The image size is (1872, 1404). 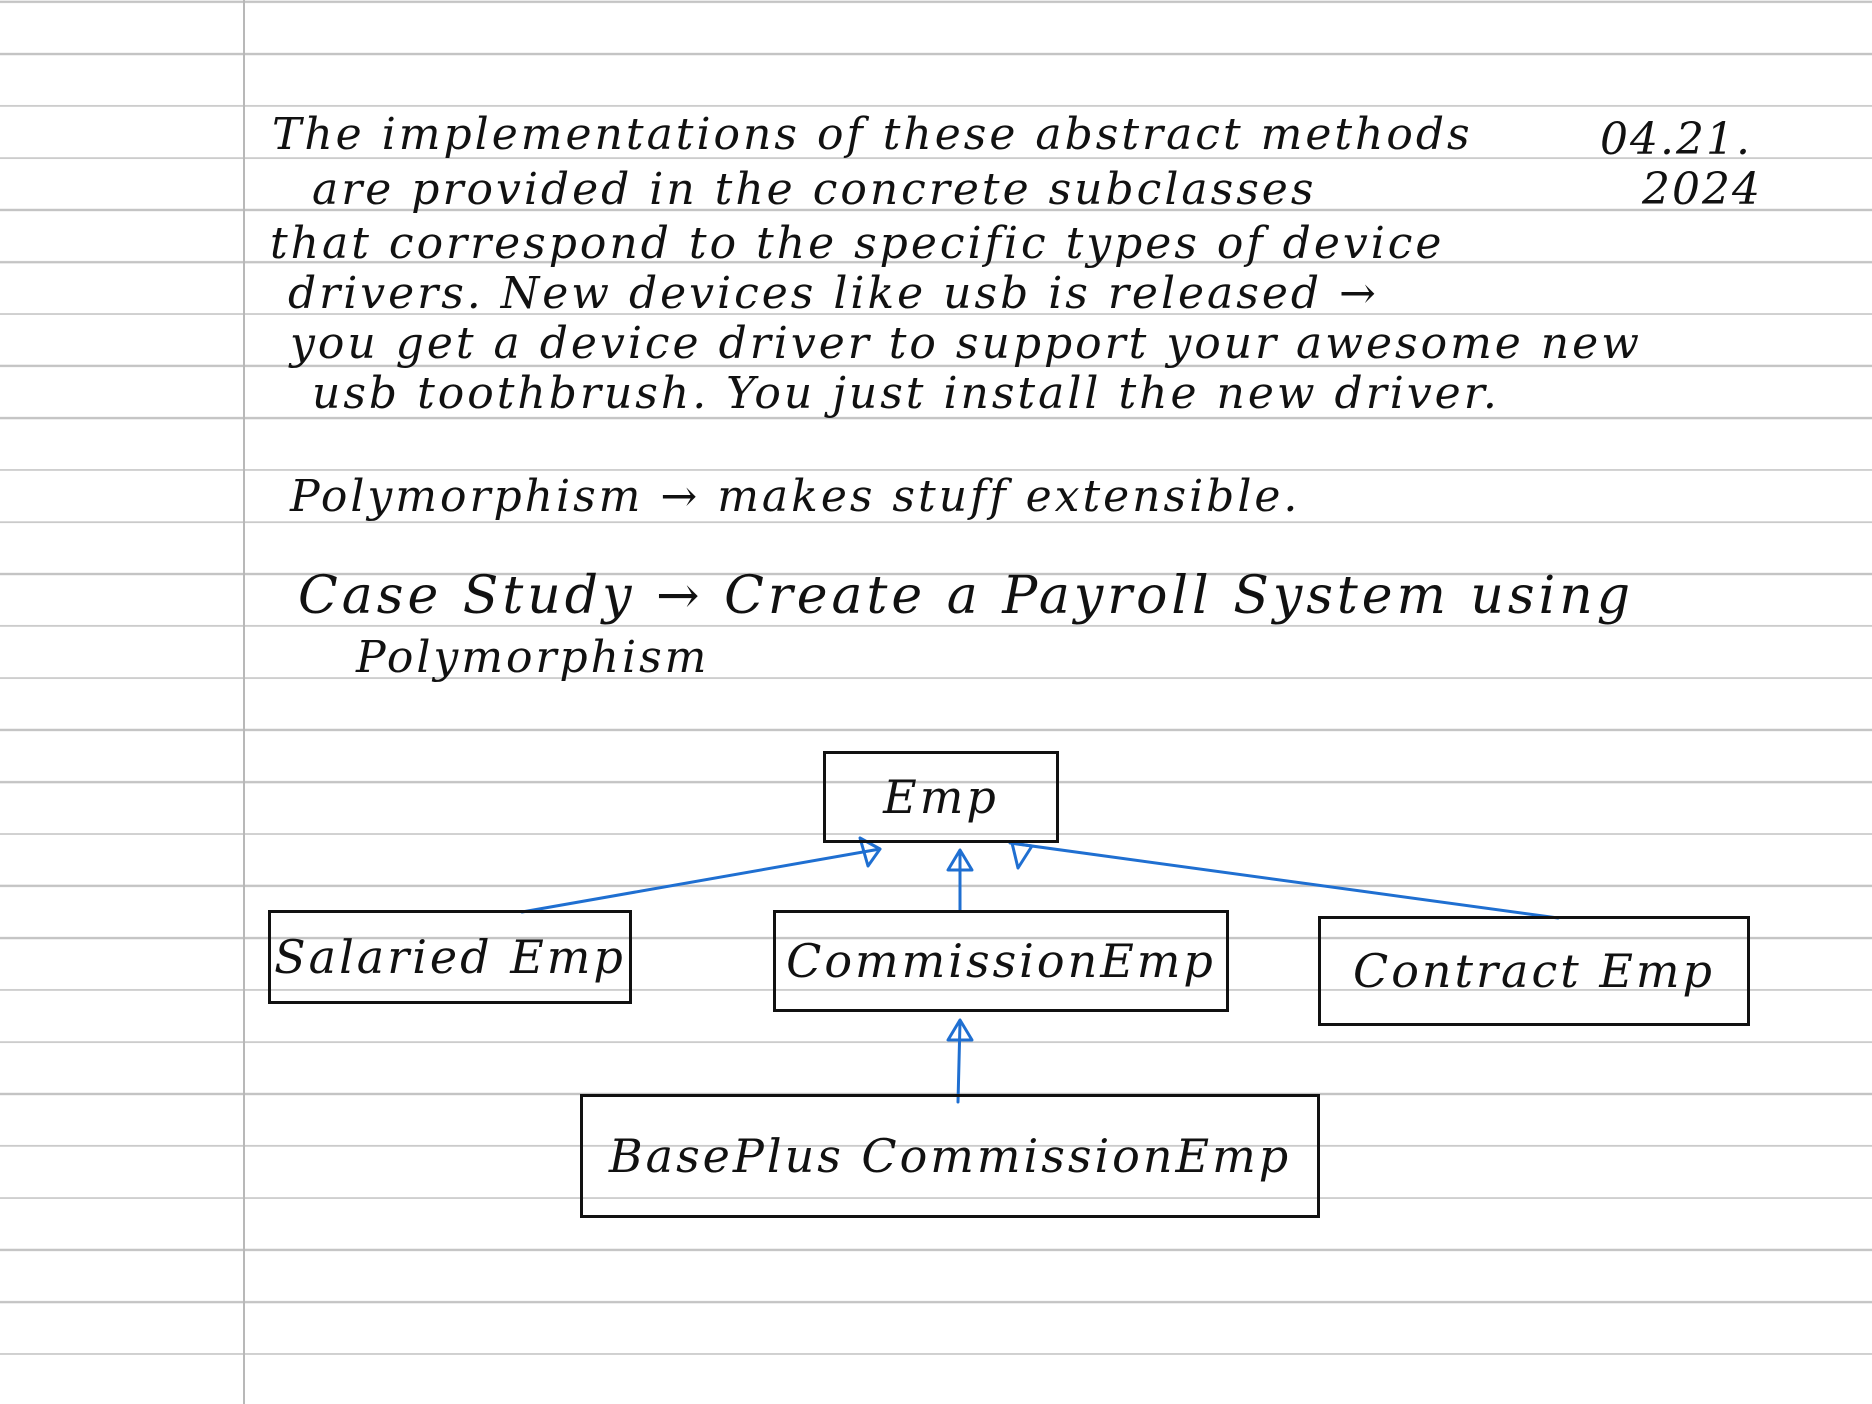 I want to click on class-label-salaried-emp: Salaried Emp, so click(x=450, y=957).